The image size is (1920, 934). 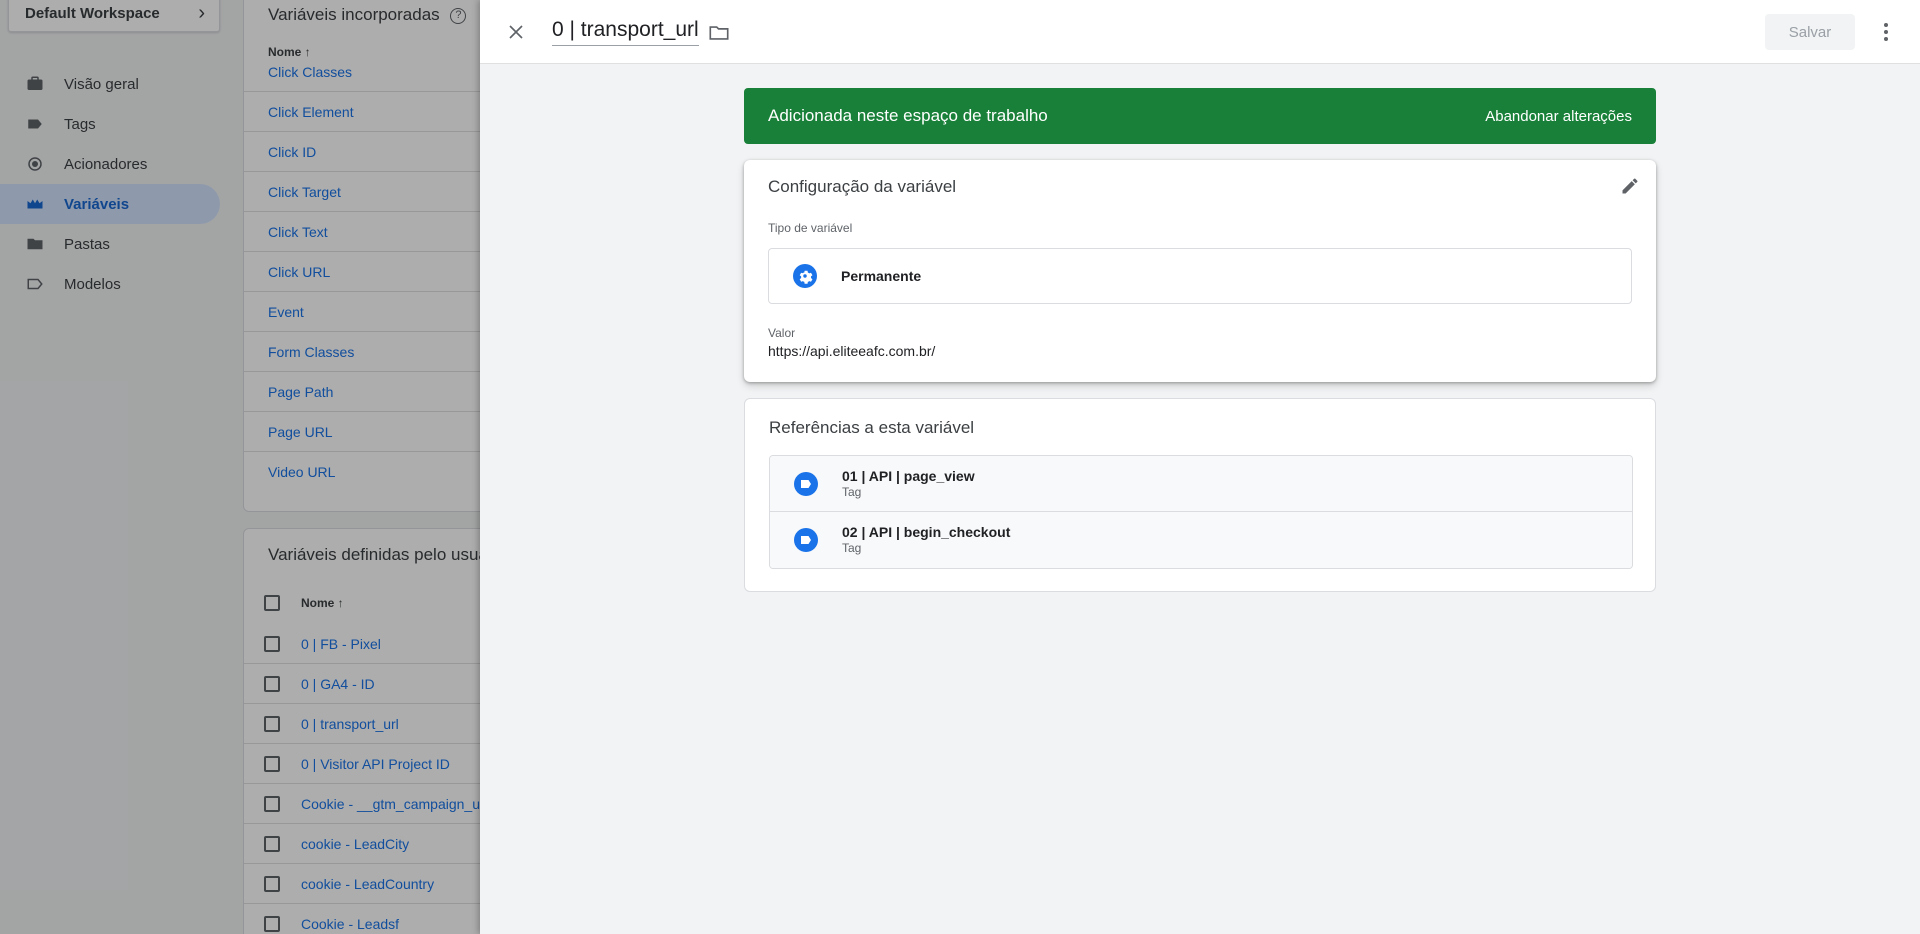 I want to click on discard-changes-button: Abandonar alterações, so click(x=1558, y=116).